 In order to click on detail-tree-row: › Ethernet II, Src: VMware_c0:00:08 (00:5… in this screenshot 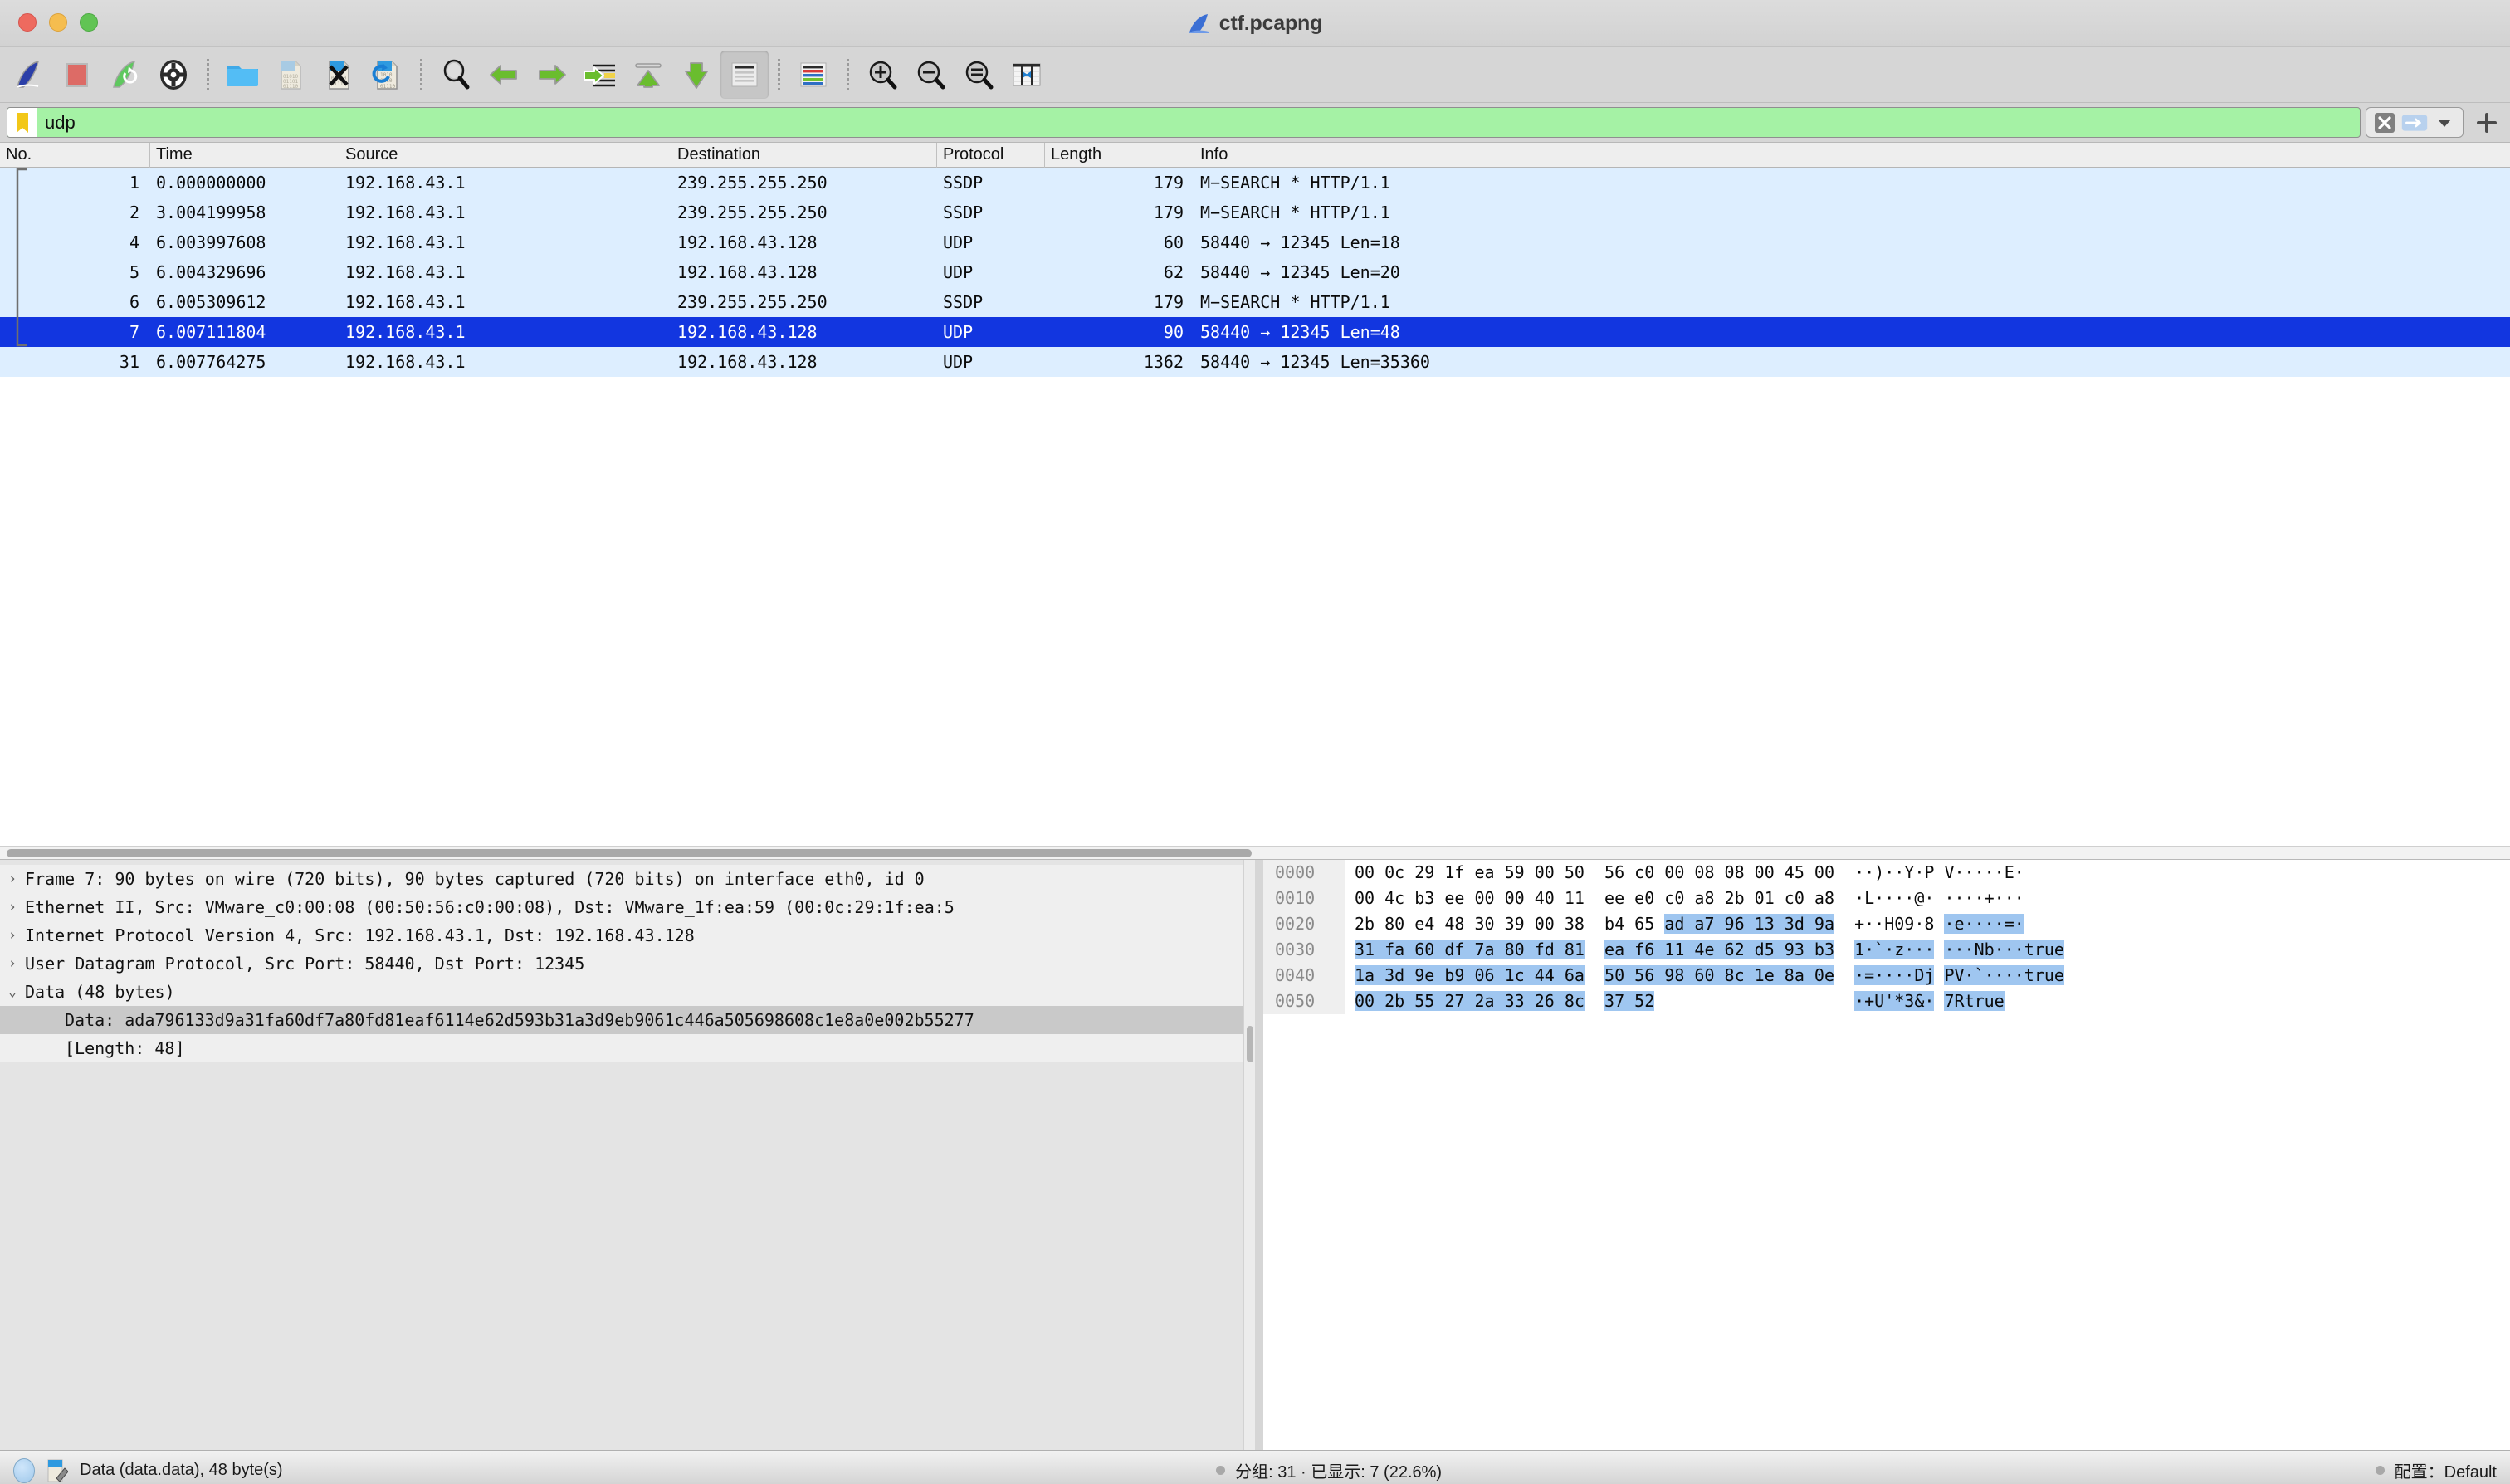, I will do `click(627, 907)`.